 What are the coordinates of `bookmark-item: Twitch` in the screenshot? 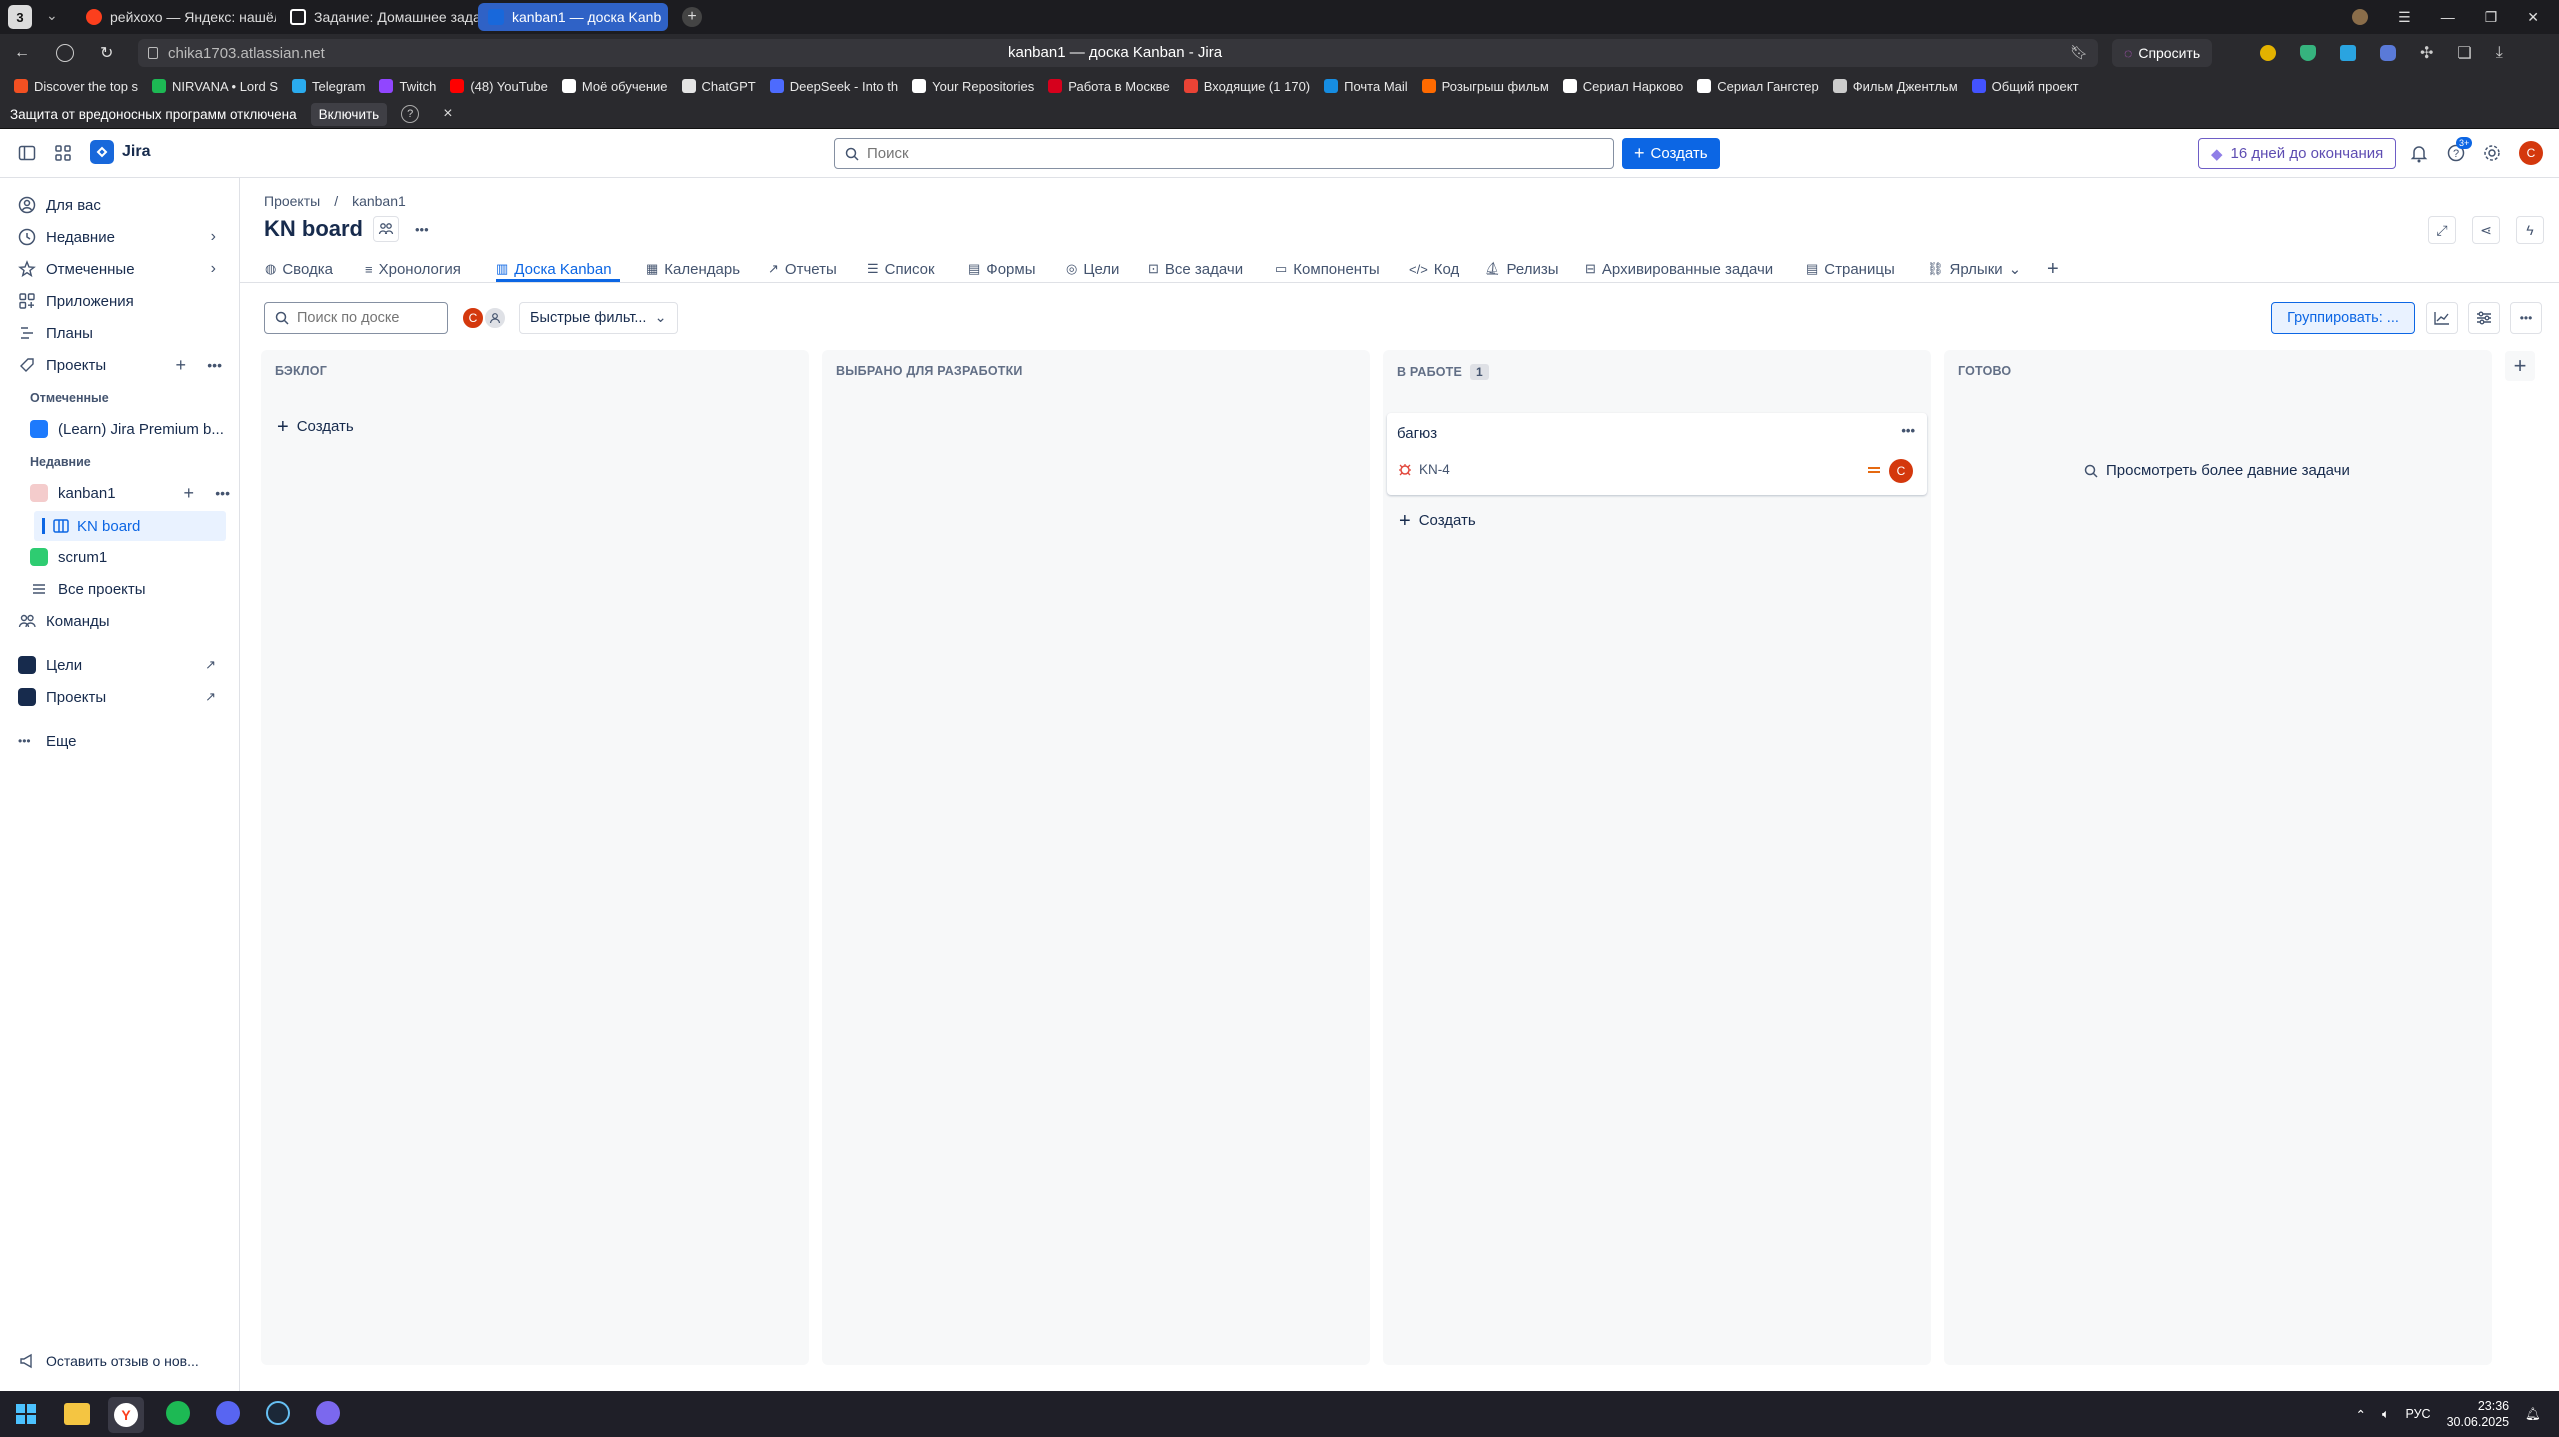 It's located at (407, 86).